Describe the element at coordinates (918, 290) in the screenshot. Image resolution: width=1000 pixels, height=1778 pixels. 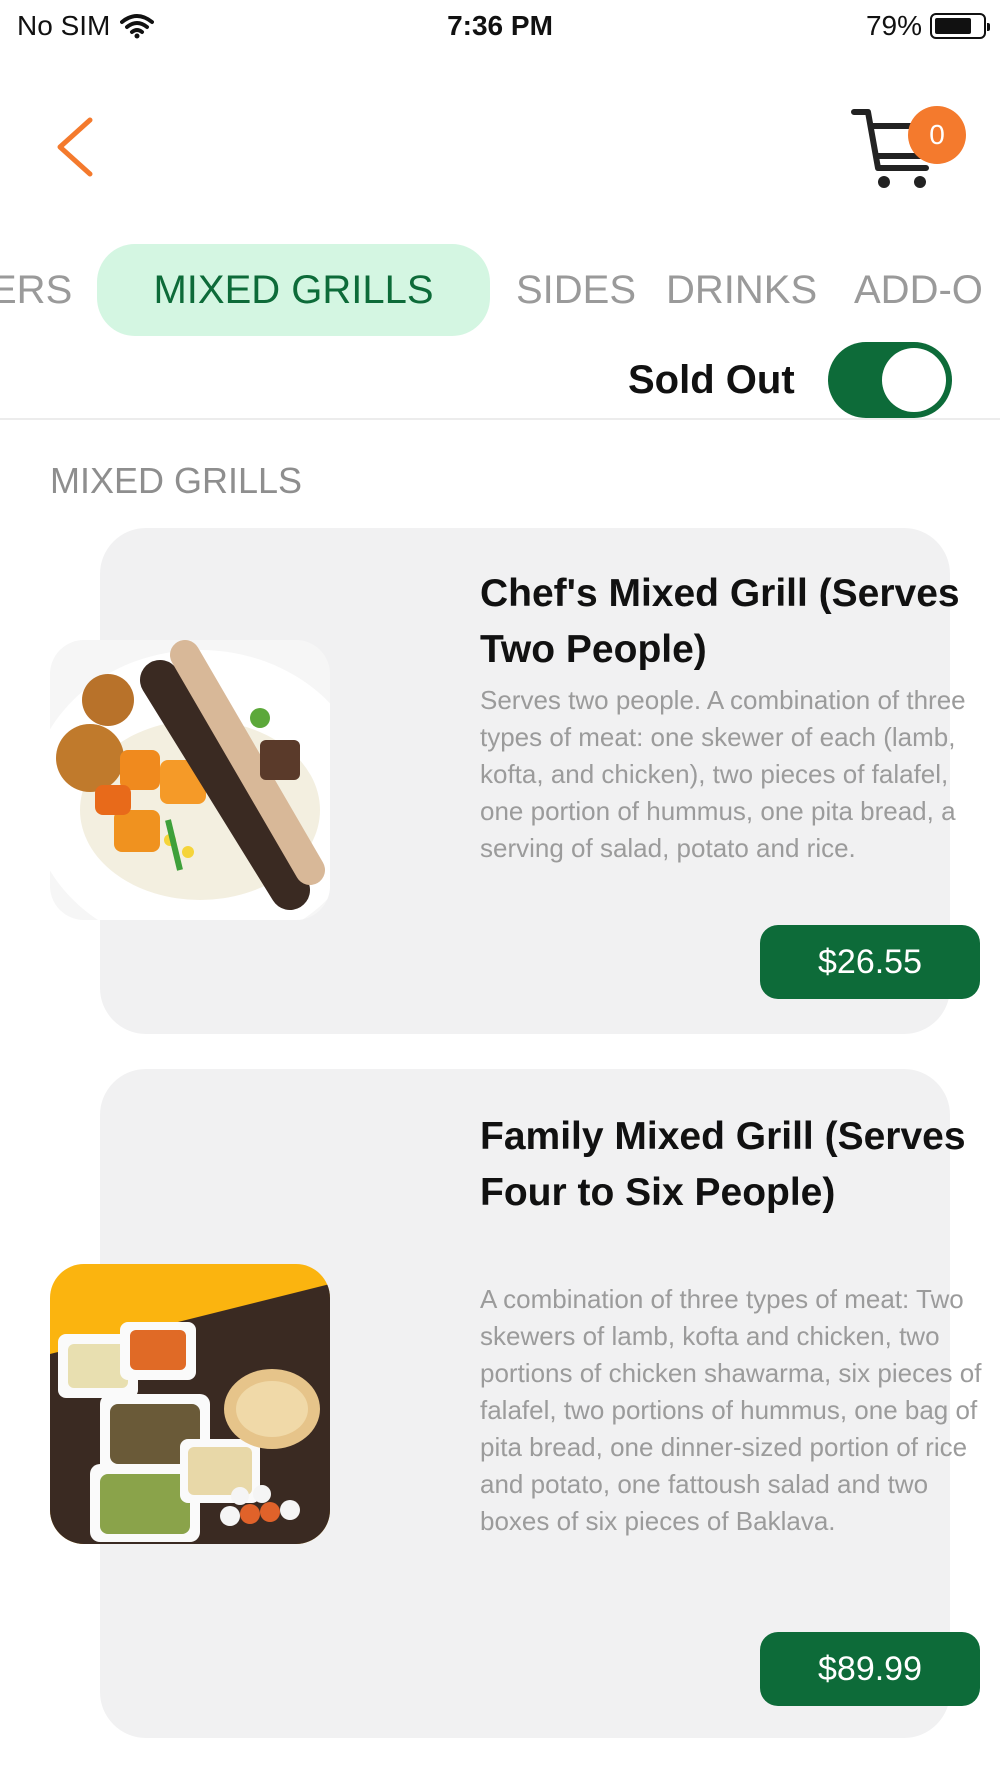
I see `tab-add-ons: ADD-O` at that location.